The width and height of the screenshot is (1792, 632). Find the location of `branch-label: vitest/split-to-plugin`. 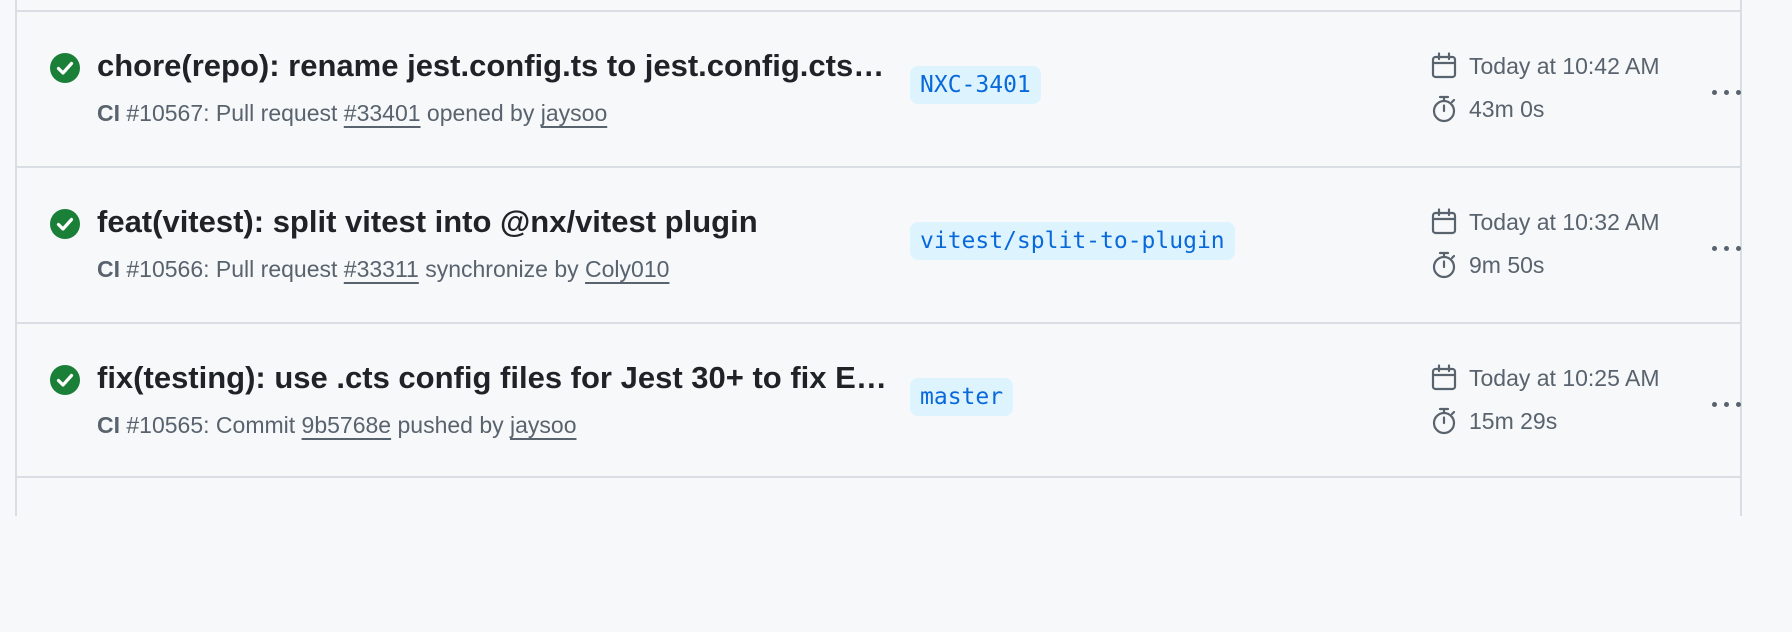

branch-label: vitest/split-to-plugin is located at coordinates (1072, 241).